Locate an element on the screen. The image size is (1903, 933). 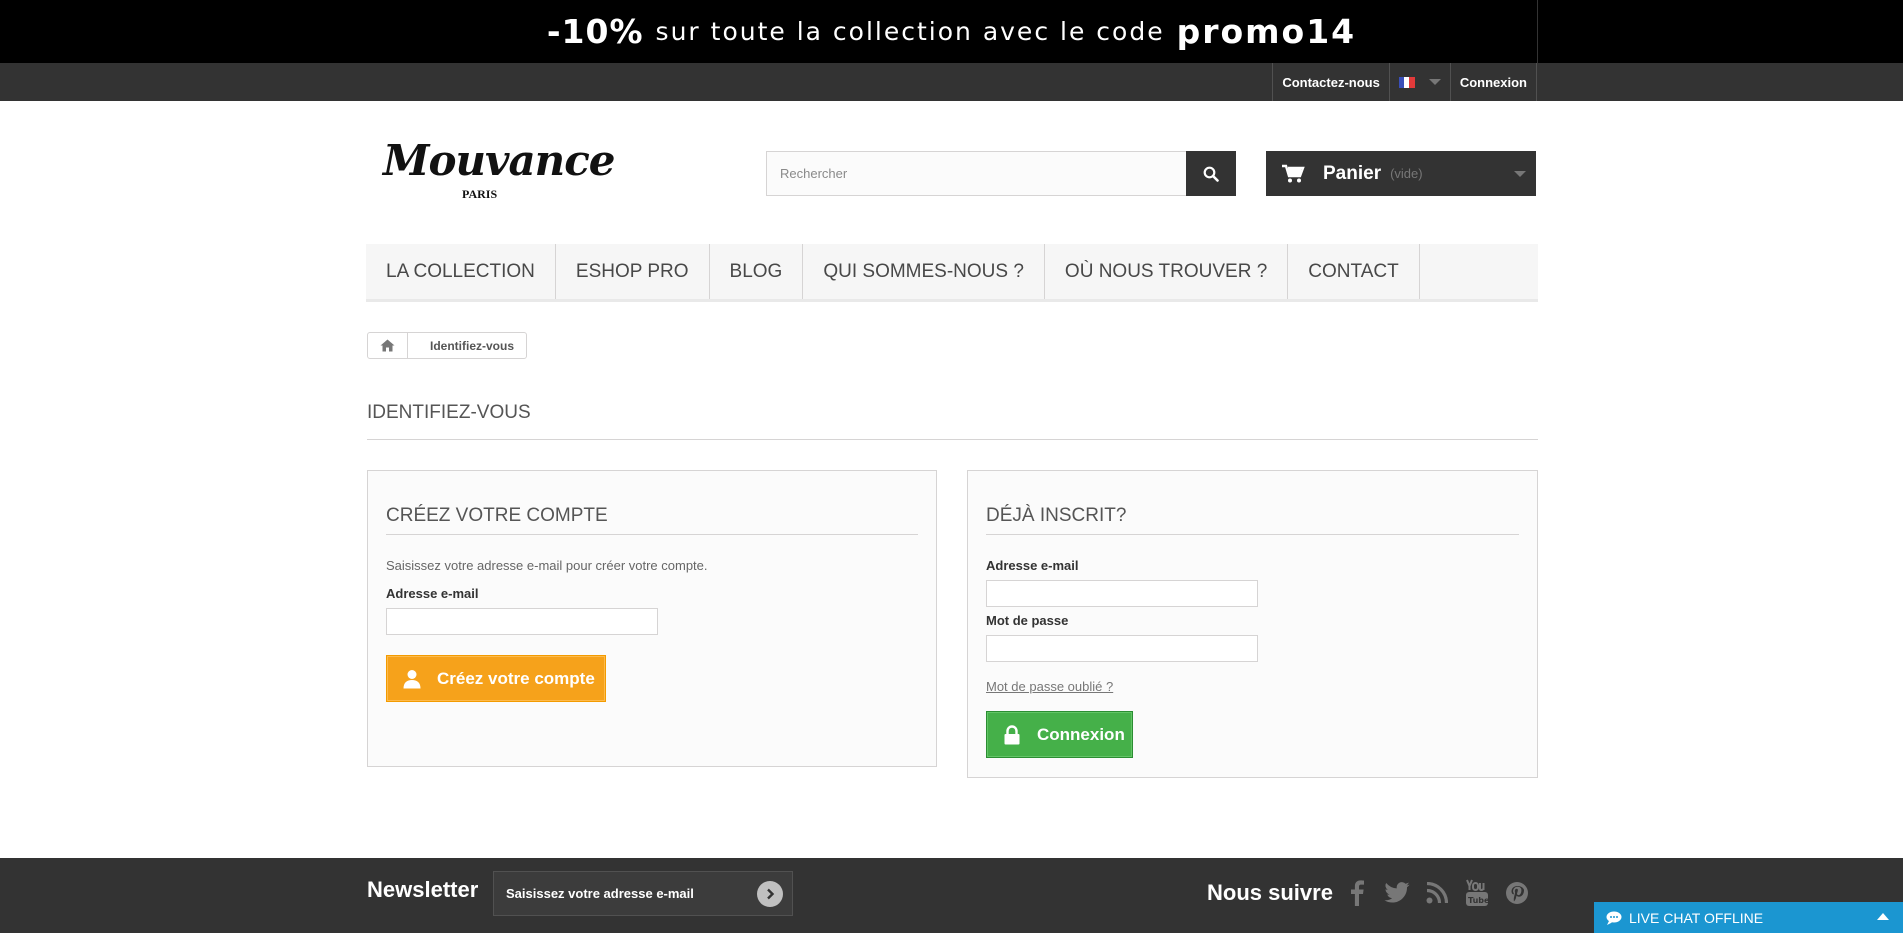
live-chat-widget: LIVE CHAT OFFLINE is located at coordinates (1748, 917).